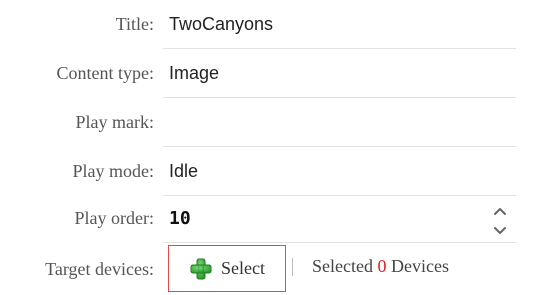 The image size is (552, 295). What do you see at coordinates (339, 73) in the screenshot?
I see `content-type-field: Image` at bounding box center [339, 73].